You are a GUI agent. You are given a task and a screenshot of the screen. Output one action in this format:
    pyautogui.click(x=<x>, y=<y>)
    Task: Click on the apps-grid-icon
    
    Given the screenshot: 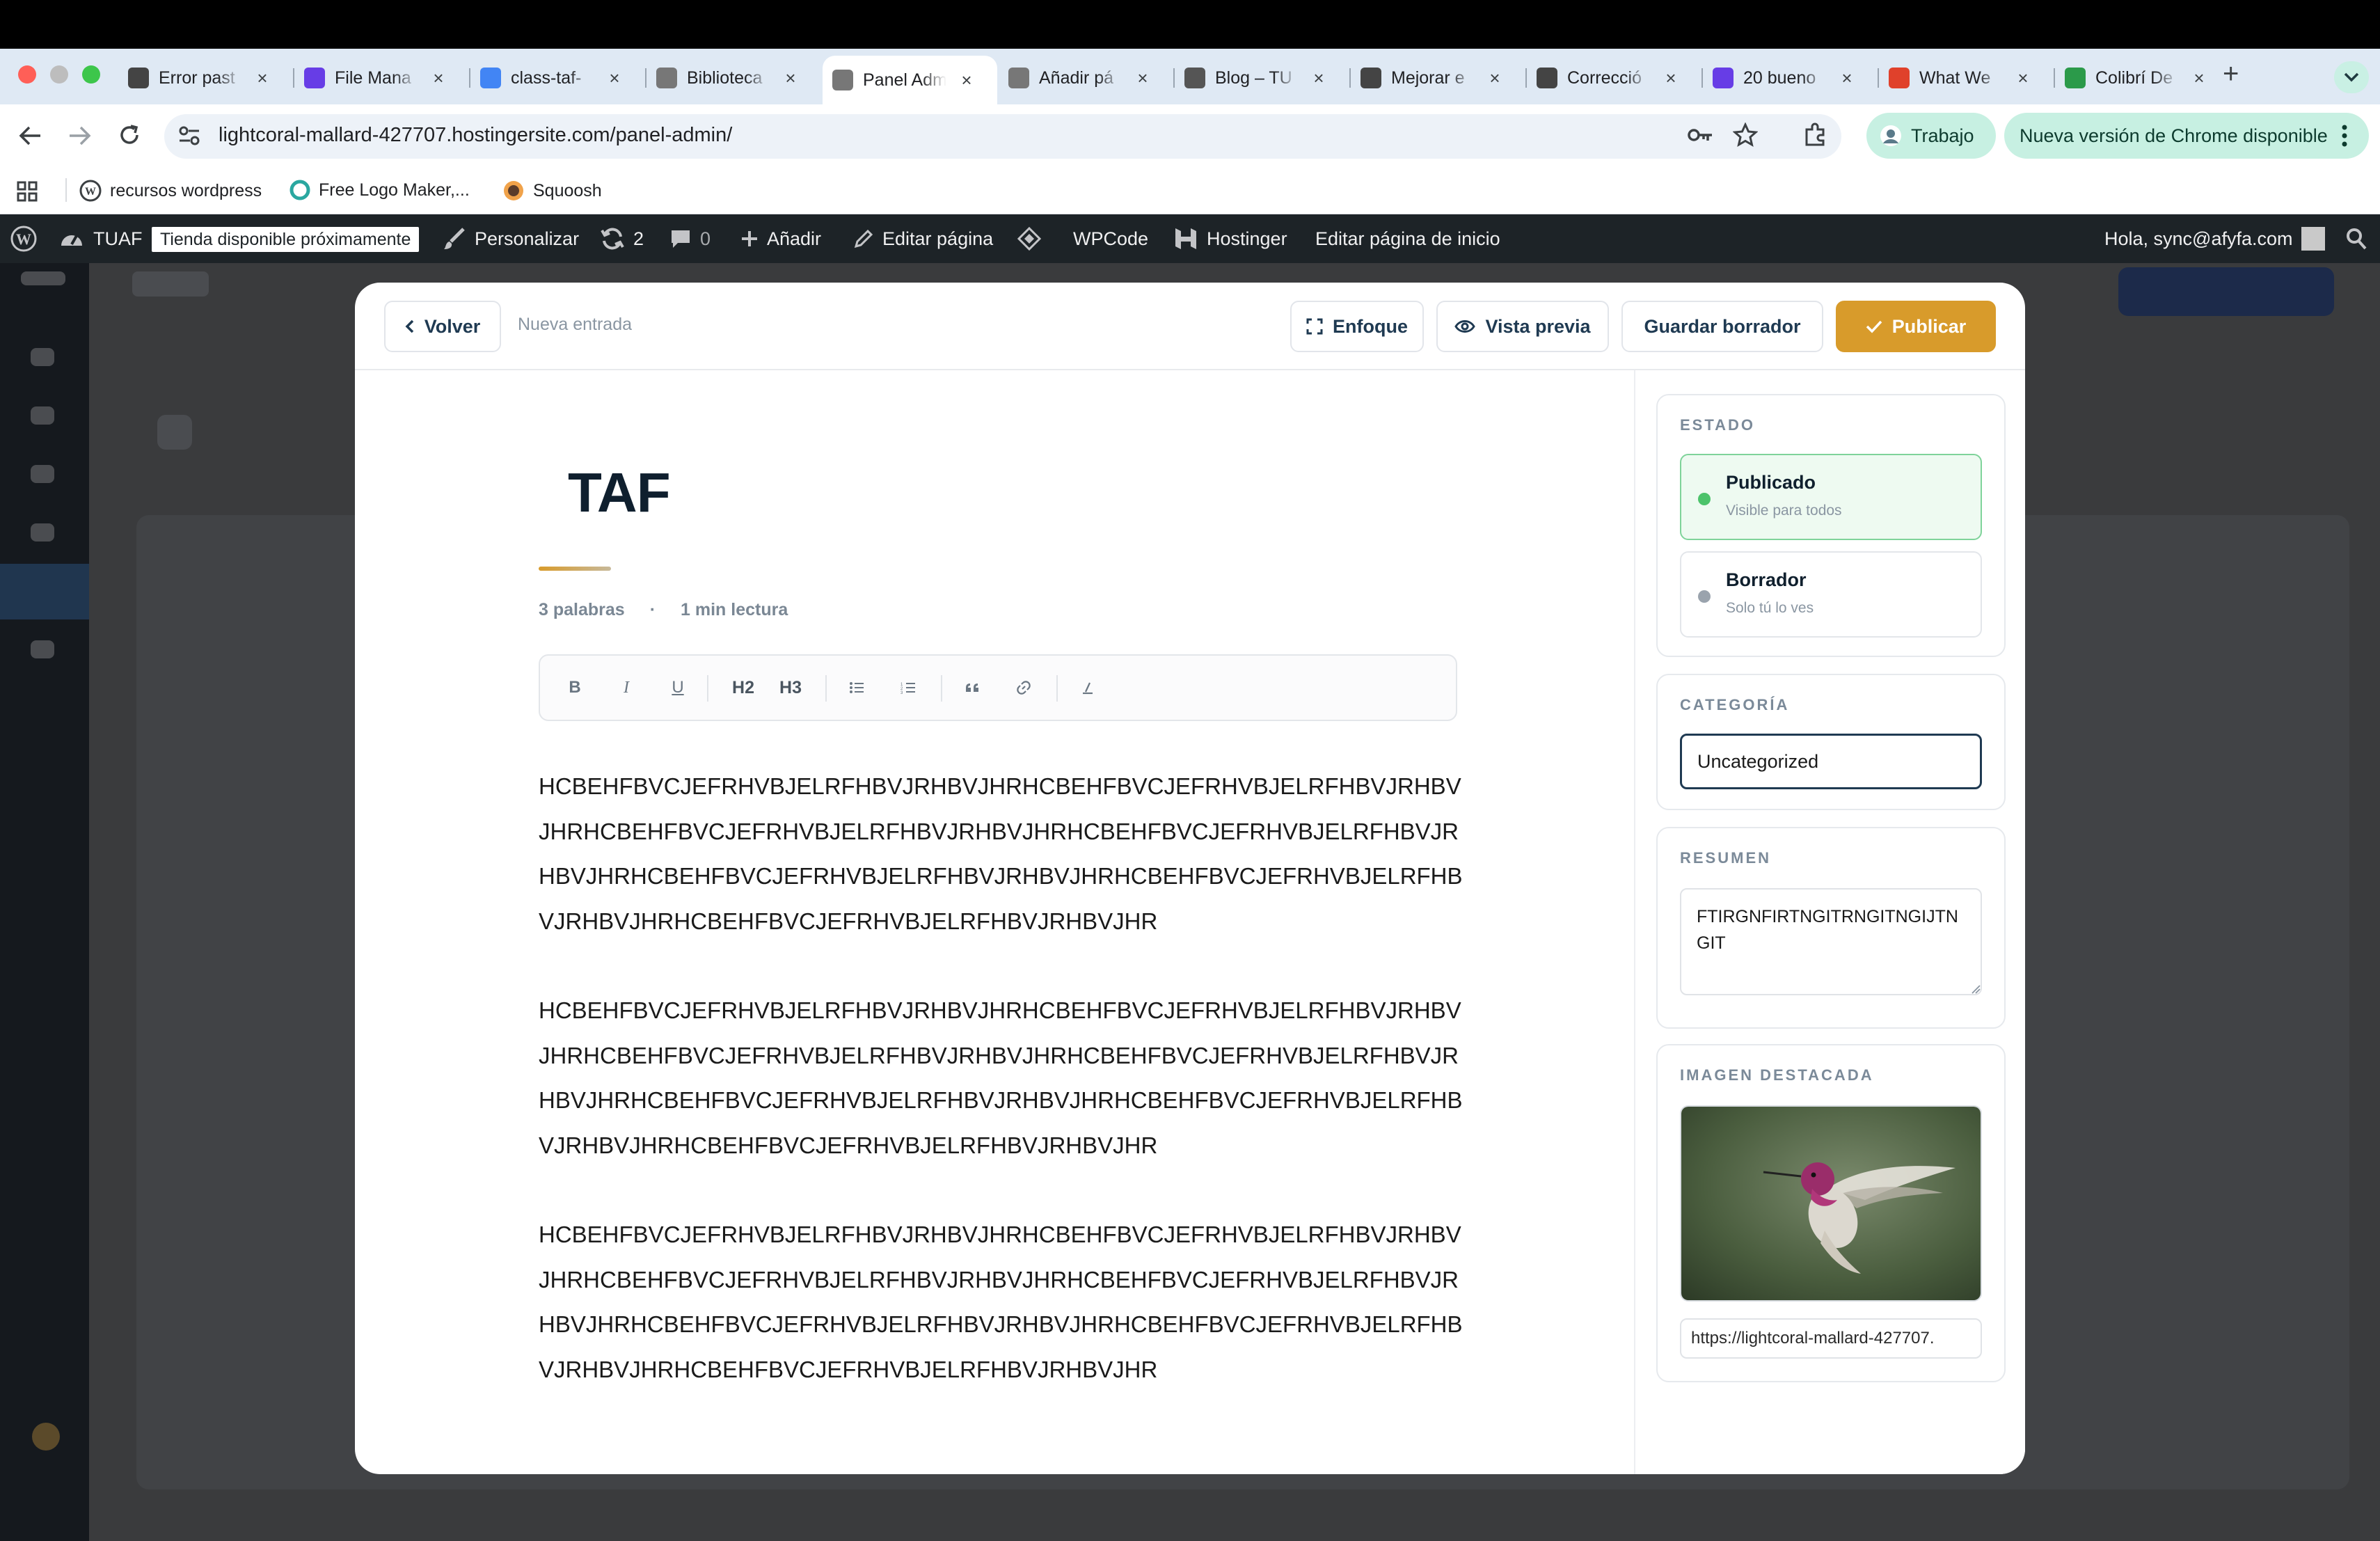 What is the action you would take?
    pyautogui.click(x=27, y=191)
    